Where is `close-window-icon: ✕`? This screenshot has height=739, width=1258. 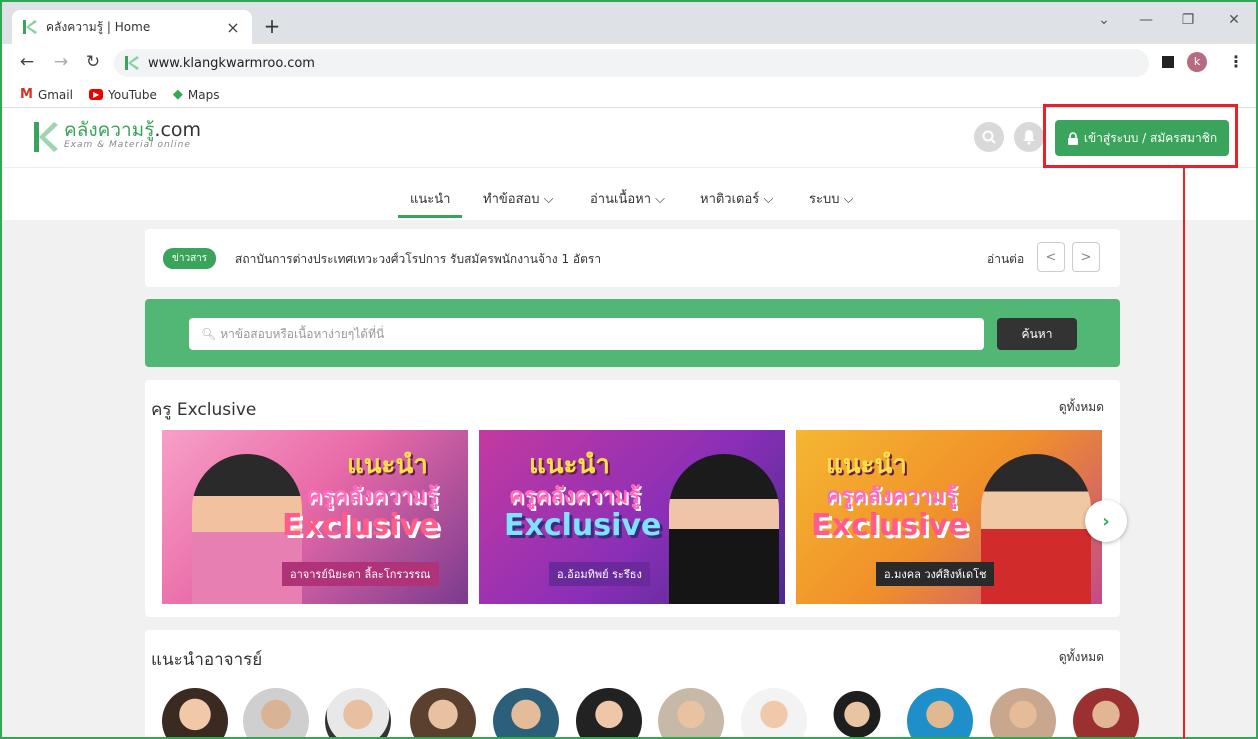 close-window-icon: ✕ is located at coordinates (1234, 20).